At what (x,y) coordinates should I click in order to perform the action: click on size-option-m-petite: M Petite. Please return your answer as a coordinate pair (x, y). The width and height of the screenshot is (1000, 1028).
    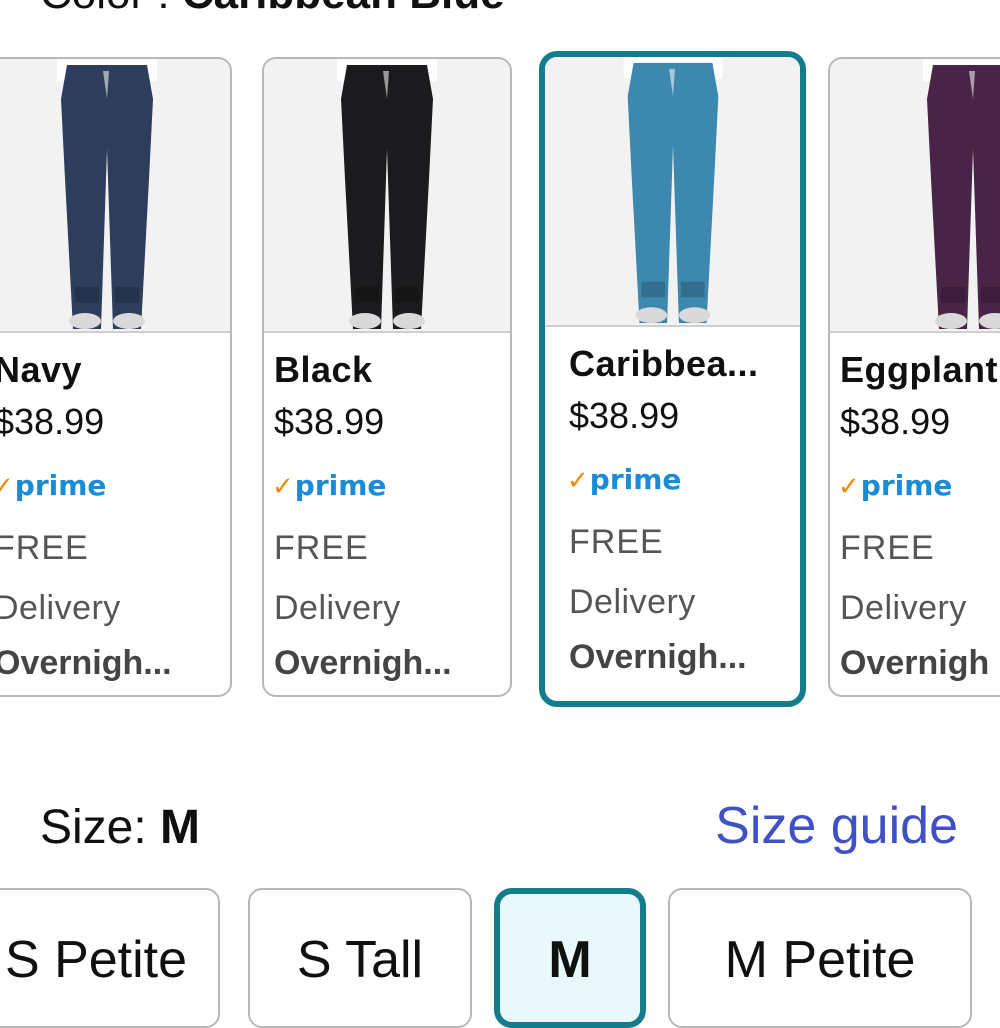
    Looking at the image, I should click on (820, 958).